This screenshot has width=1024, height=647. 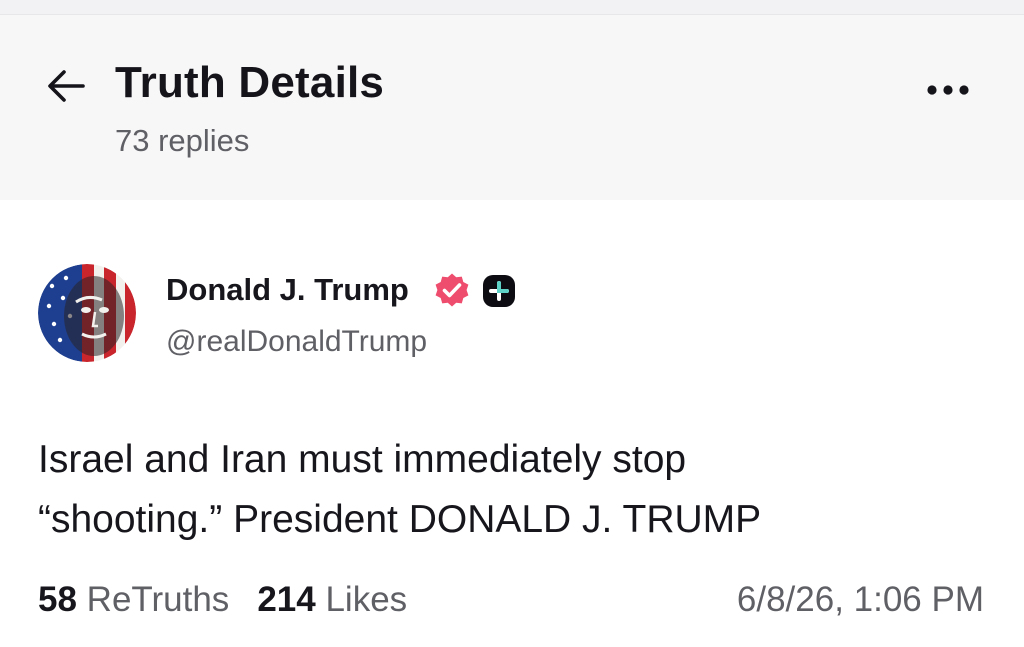 I want to click on ellipsis-icon, so click(x=948, y=90).